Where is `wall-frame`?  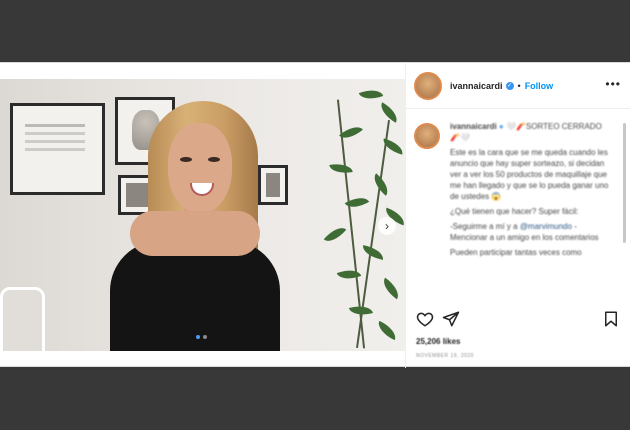
wall-frame is located at coordinates (57, 149).